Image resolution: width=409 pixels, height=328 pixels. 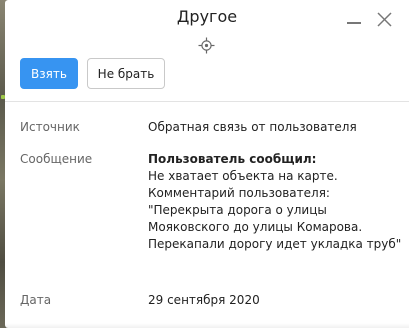 What do you see at coordinates (354, 23) in the screenshot?
I see `minimize-icon` at bounding box center [354, 23].